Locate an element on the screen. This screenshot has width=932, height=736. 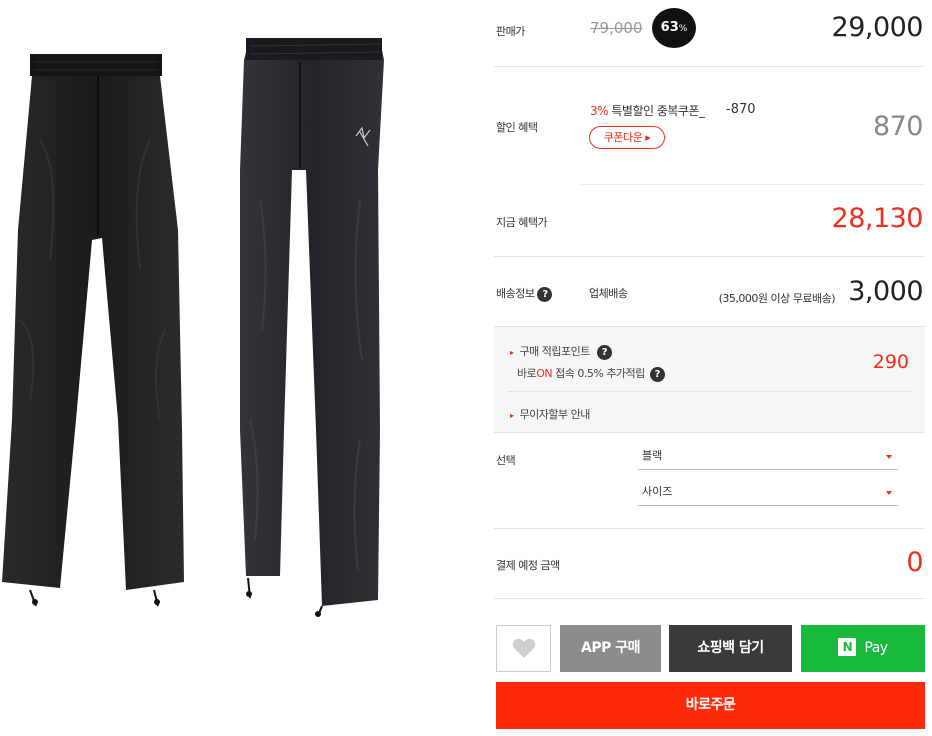
app-points-prefix: 바로 is located at coordinates (527, 373).